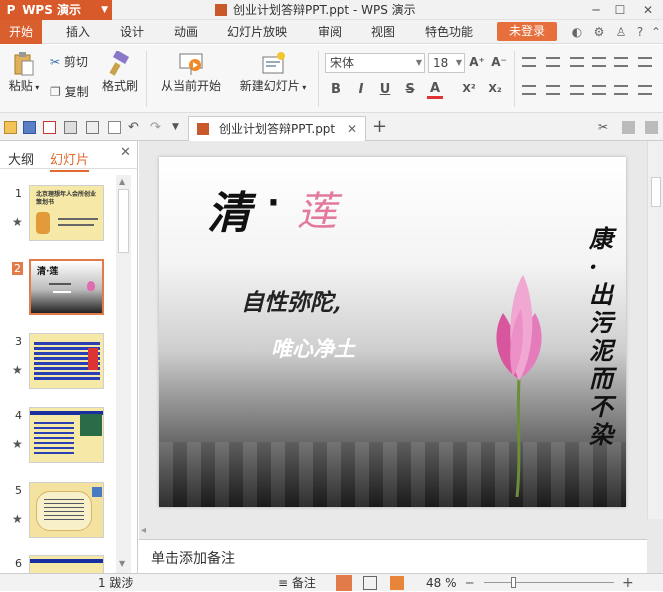  I want to click on help-icon: ?, so click(640, 32).